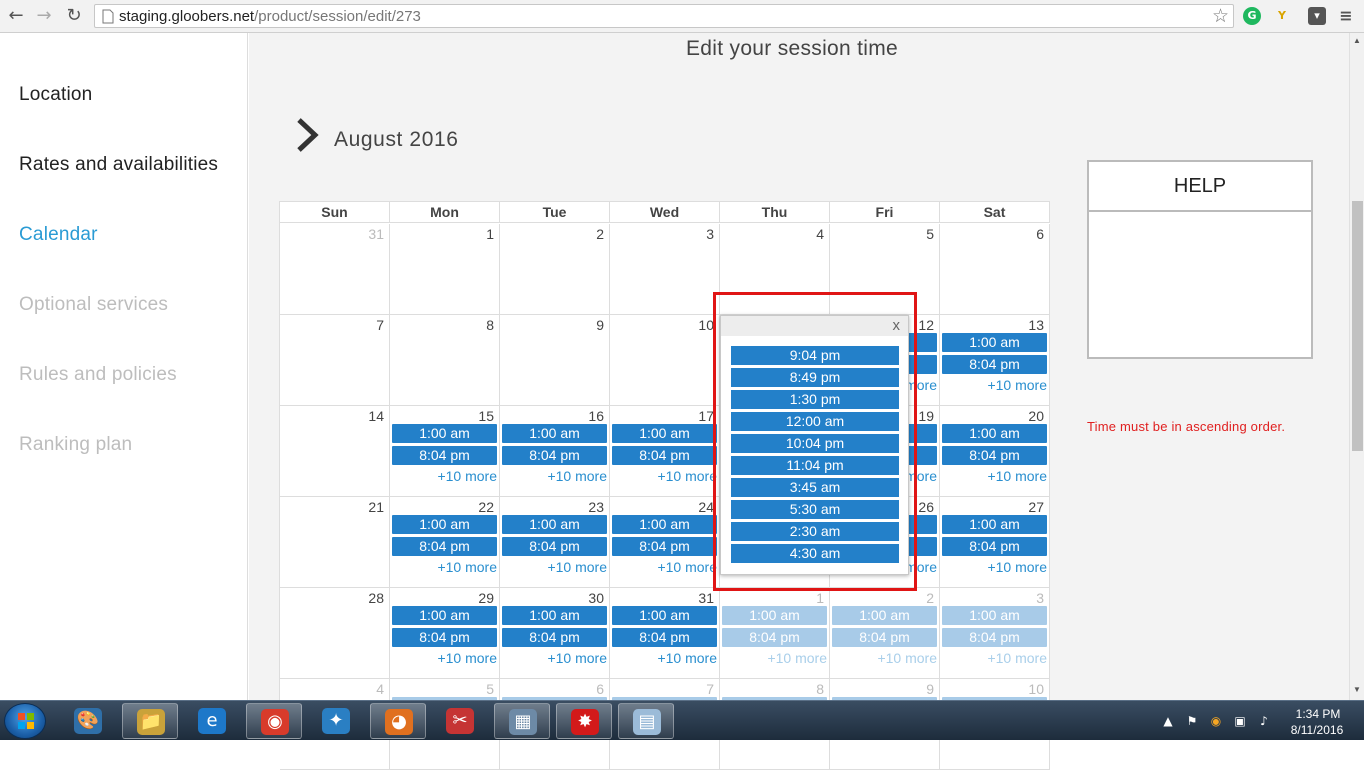  What do you see at coordinates (150, 721) in the screenshot?
I see `taskbar-app-button: 📁` at bounding box center [150, 721].